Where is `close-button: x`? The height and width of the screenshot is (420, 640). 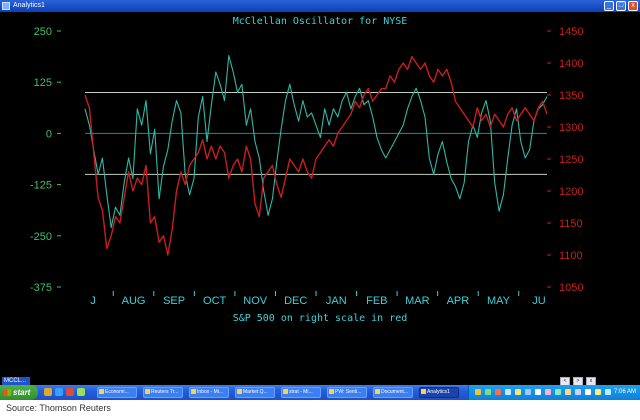
close-button: x is located at coordinates (633, 6).